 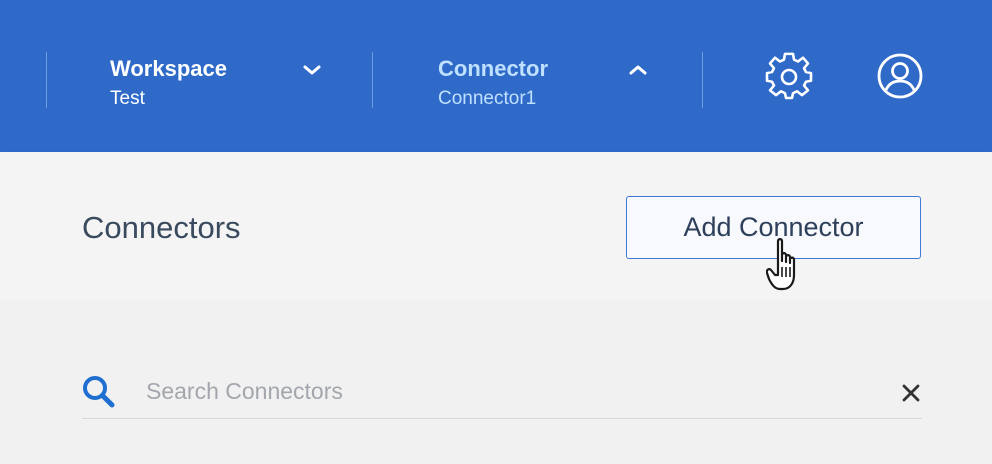 I want to click on workspace-selector: Workspace Test, so click(x=220, y=84).